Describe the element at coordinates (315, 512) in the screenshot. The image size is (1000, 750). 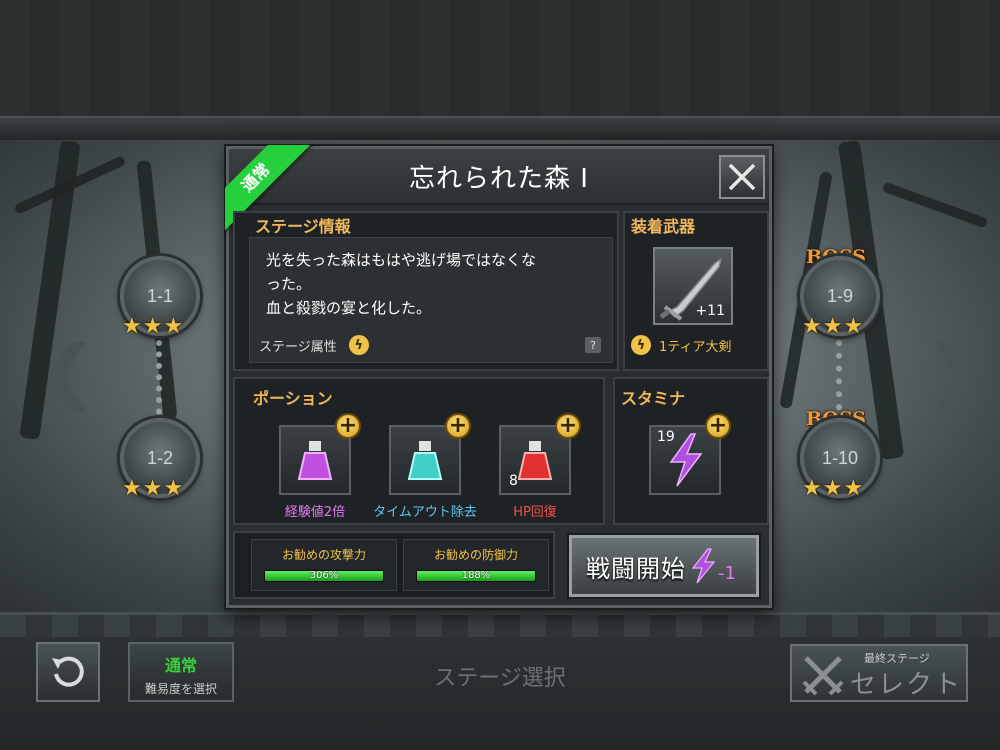
I see `potion-exp-label: 経験値2倍` at that location.